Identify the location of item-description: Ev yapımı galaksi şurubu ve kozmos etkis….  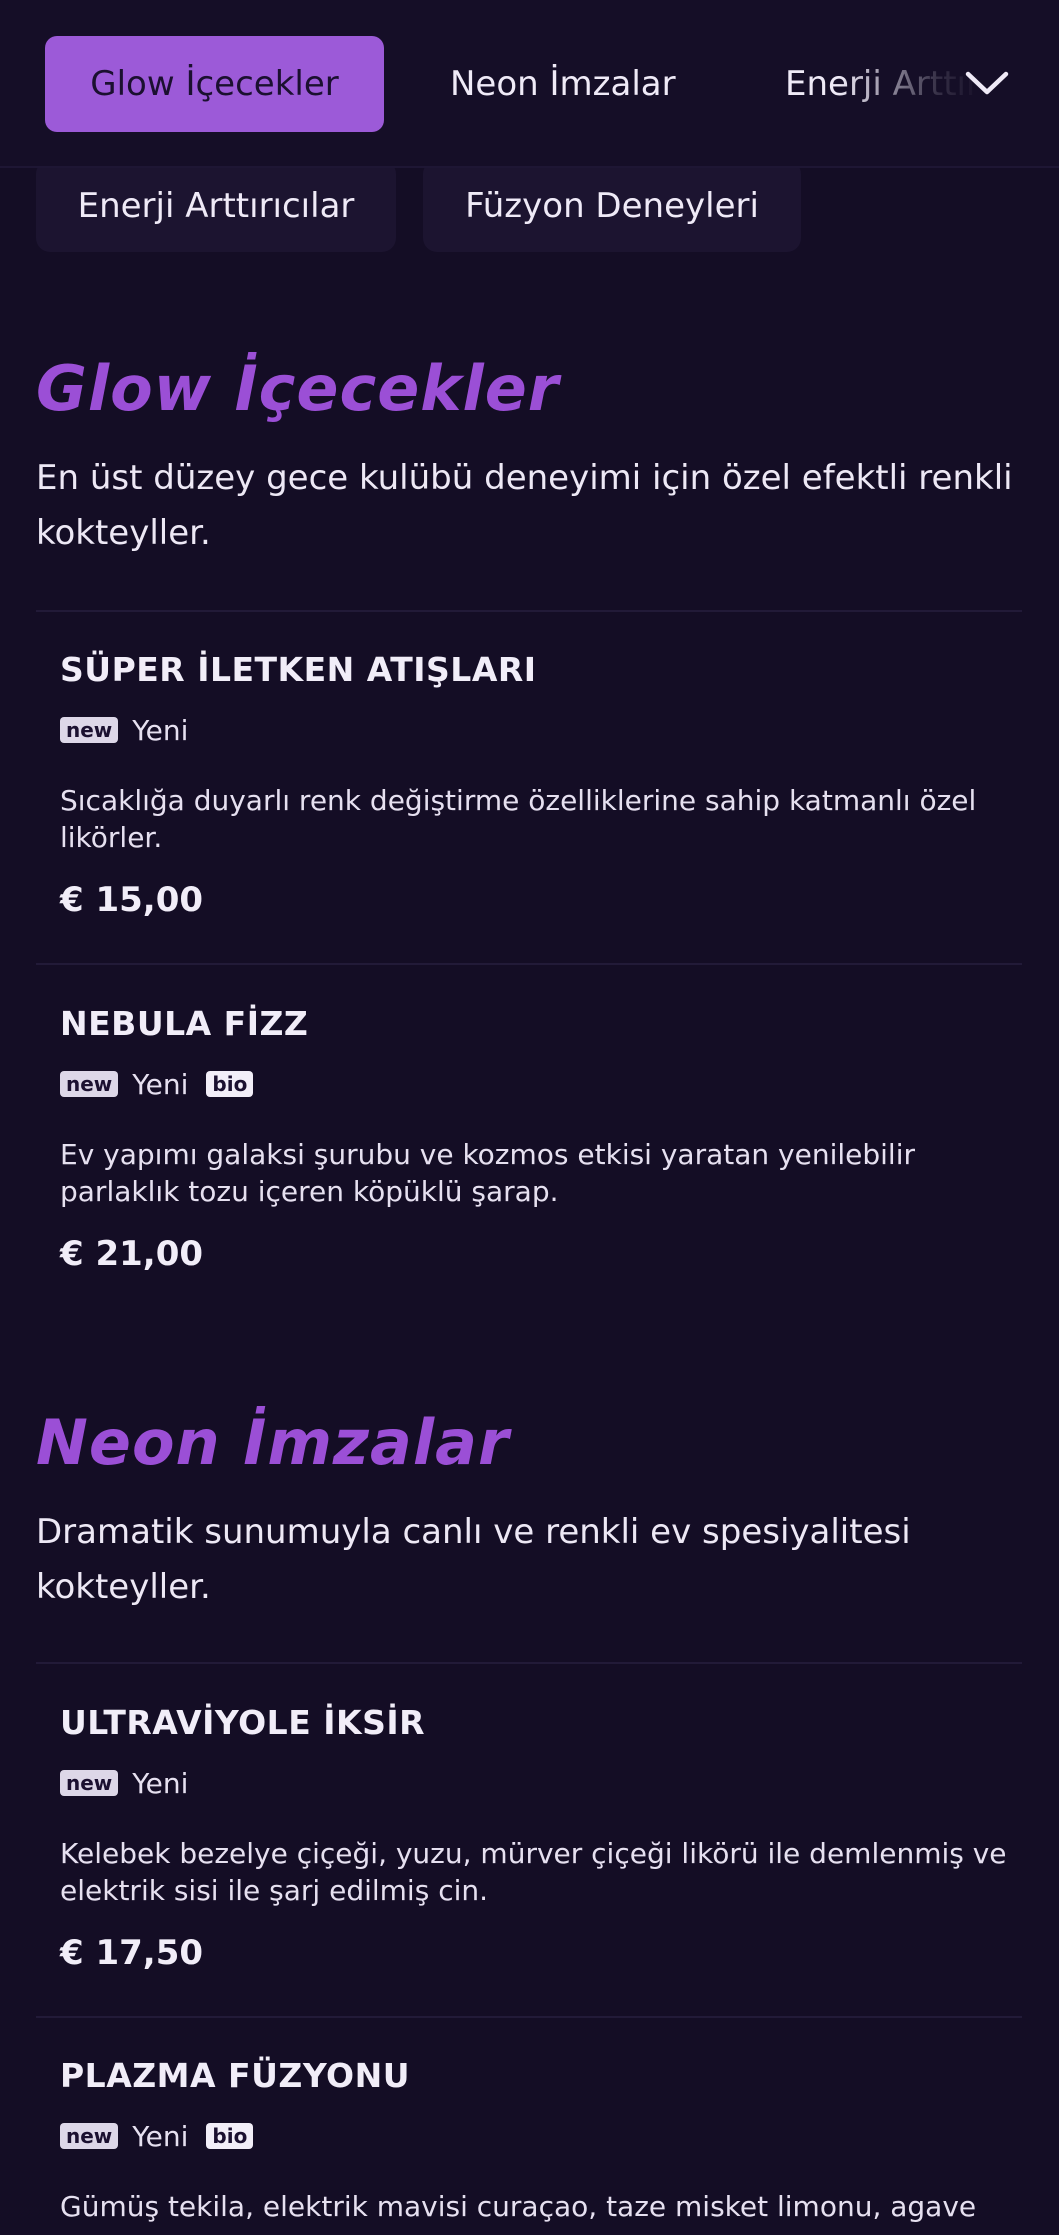
(487, 1173).